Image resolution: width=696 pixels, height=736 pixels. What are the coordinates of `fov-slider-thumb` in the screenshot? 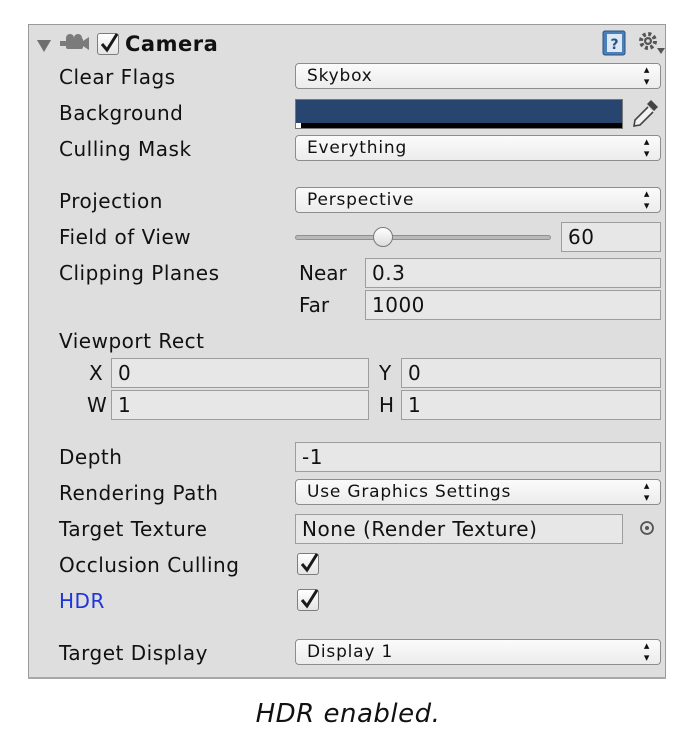 It's located at (382, 237).